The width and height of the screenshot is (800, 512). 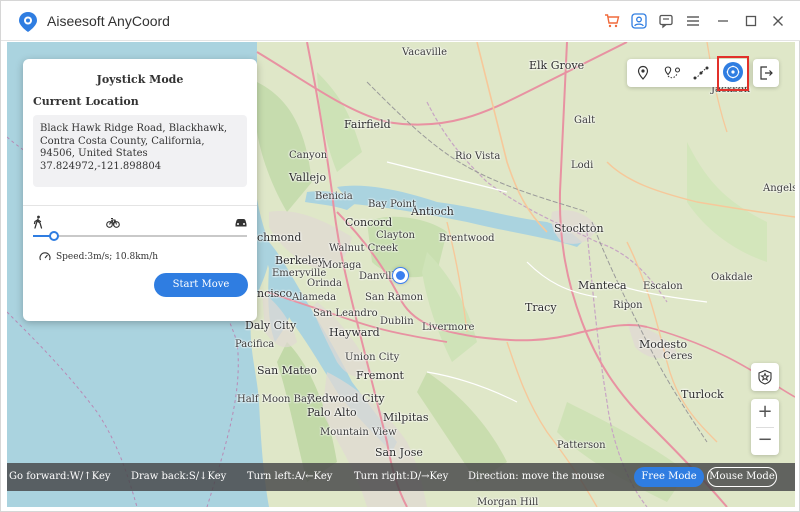 What do you see at coordinates (255, 344) in the screenshot?
I see `map-label: Pacifica` at bounding box center [255, 344].